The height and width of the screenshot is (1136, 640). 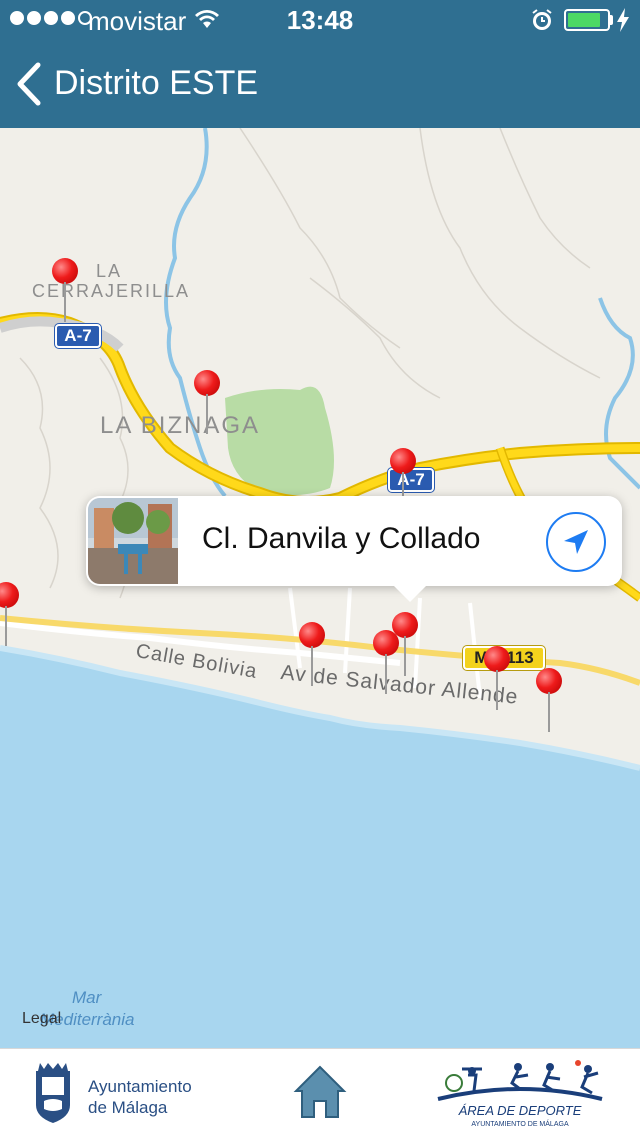 I want to click on alarm-clock-icon, so click(x=542, y=19).